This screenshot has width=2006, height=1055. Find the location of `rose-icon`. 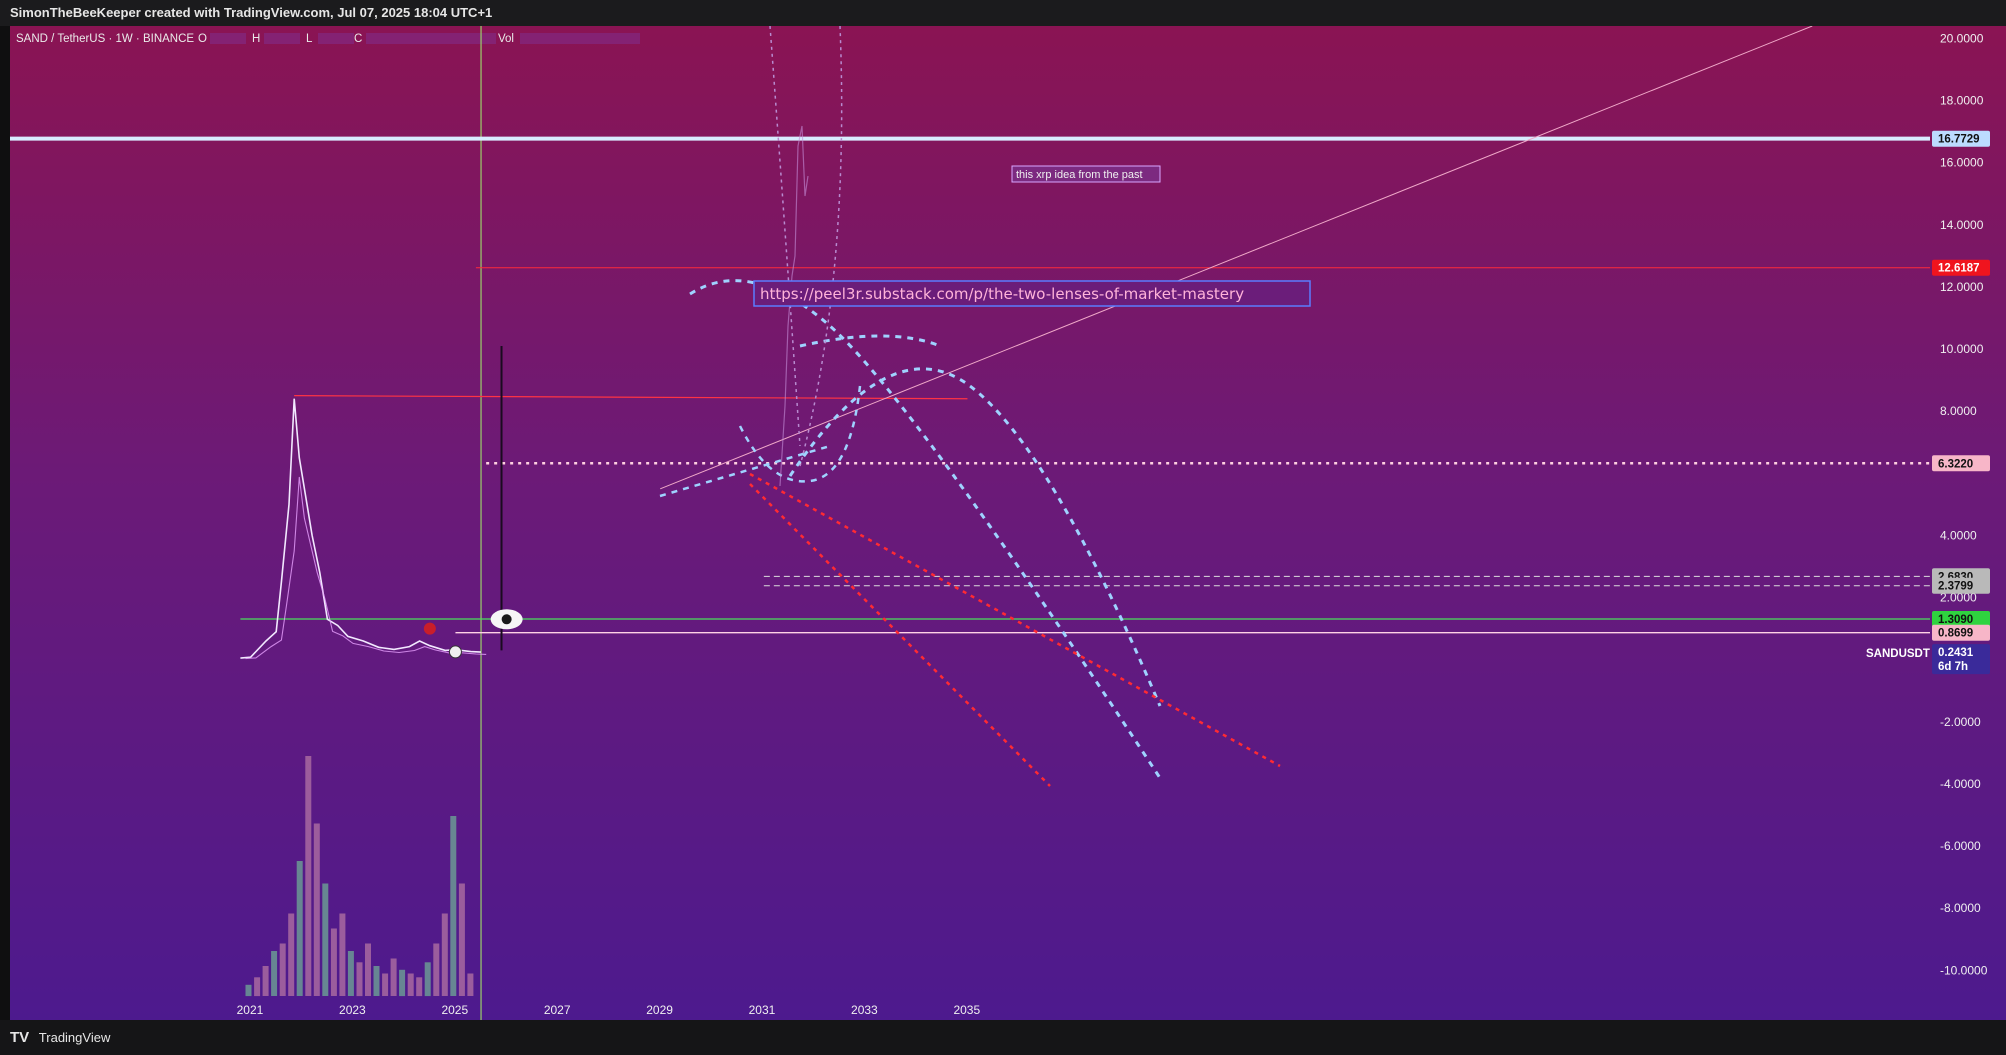

rose-icon is located at coordinates (429, 628).